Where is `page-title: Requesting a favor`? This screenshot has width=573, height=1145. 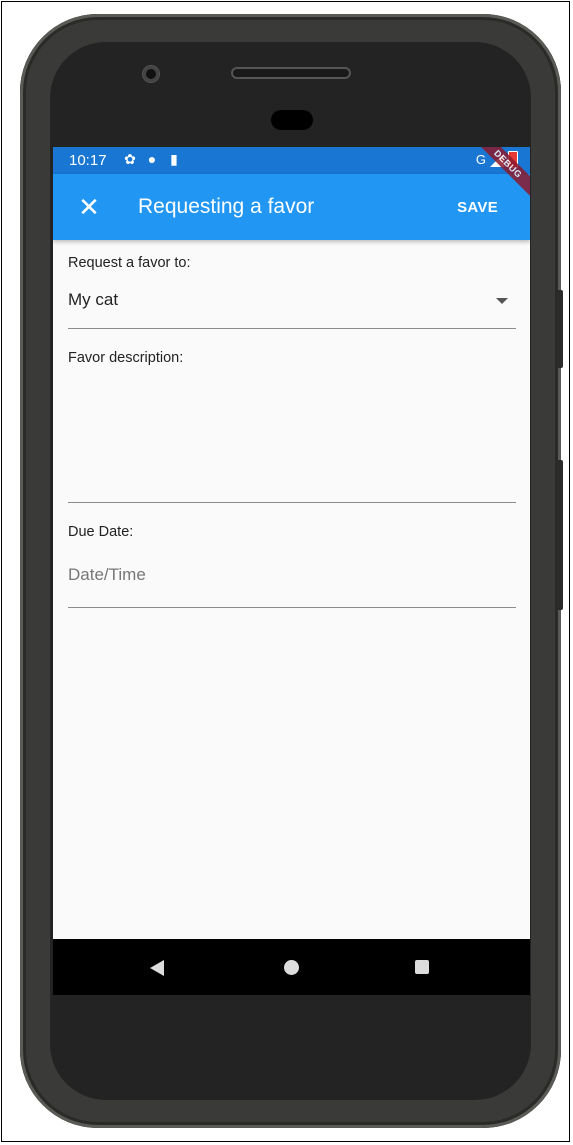 page-title: Requesting a favor is located at coordinates (226, 206).